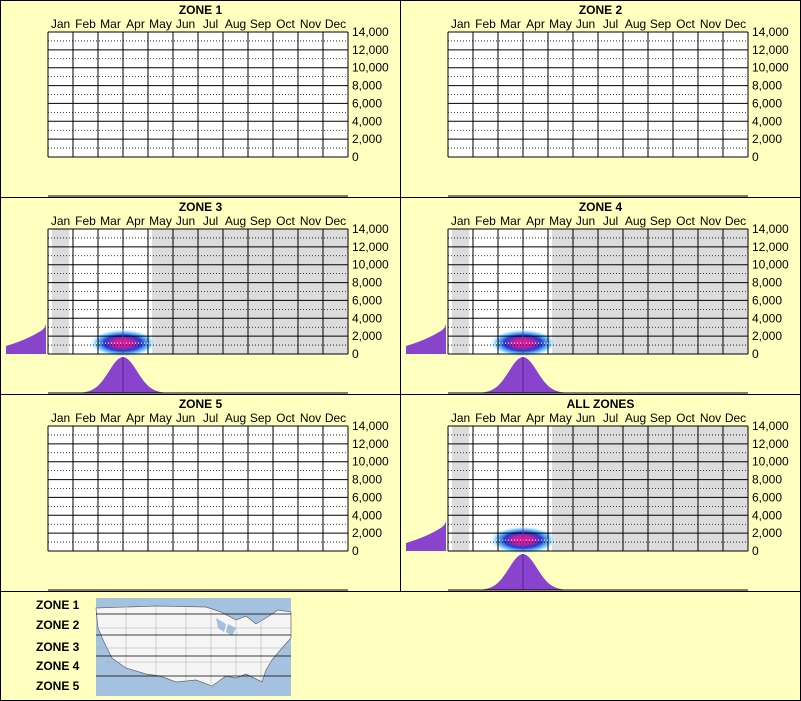 This screenshot has width=801, height=701. What do you see at coordinates (58, 686) in the screenshot?
I see `legend-zone-5: ZONE 5` at bounding box center [58, 686].